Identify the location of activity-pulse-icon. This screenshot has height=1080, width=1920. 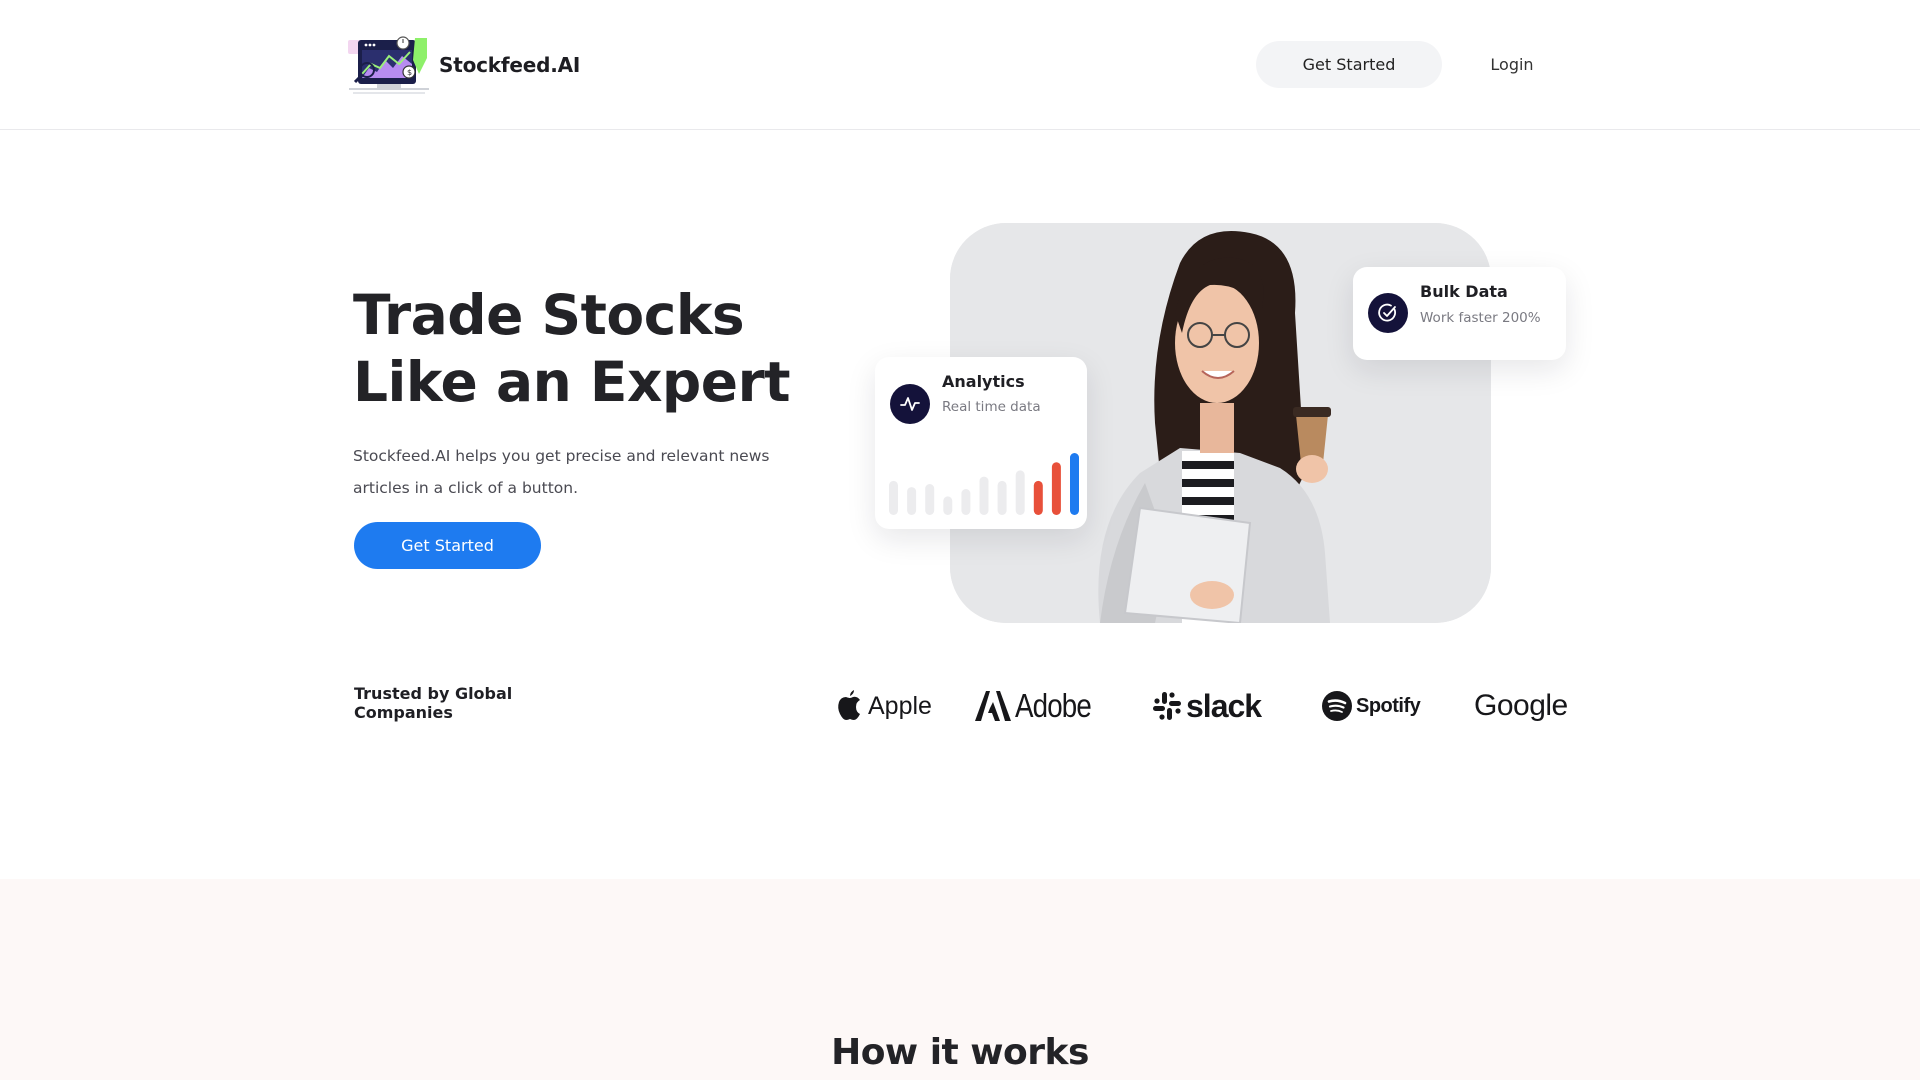
(910, 404).